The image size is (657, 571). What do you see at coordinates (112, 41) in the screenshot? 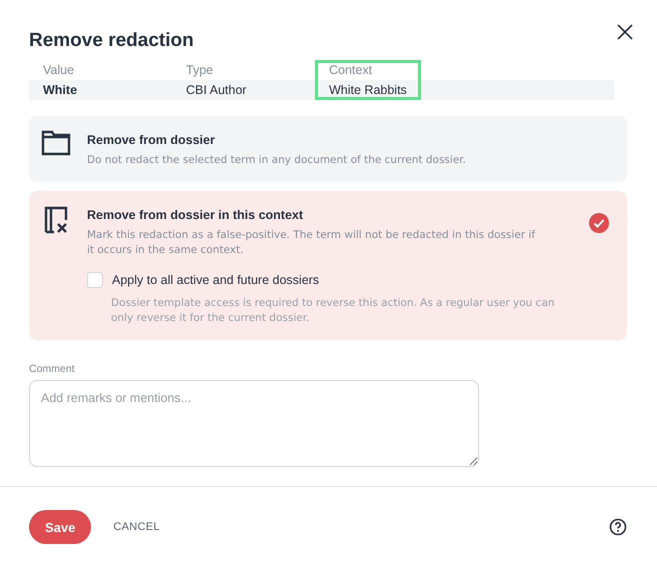
I see `dialog-title: Remove redaction` at bounding box center [112, 41].